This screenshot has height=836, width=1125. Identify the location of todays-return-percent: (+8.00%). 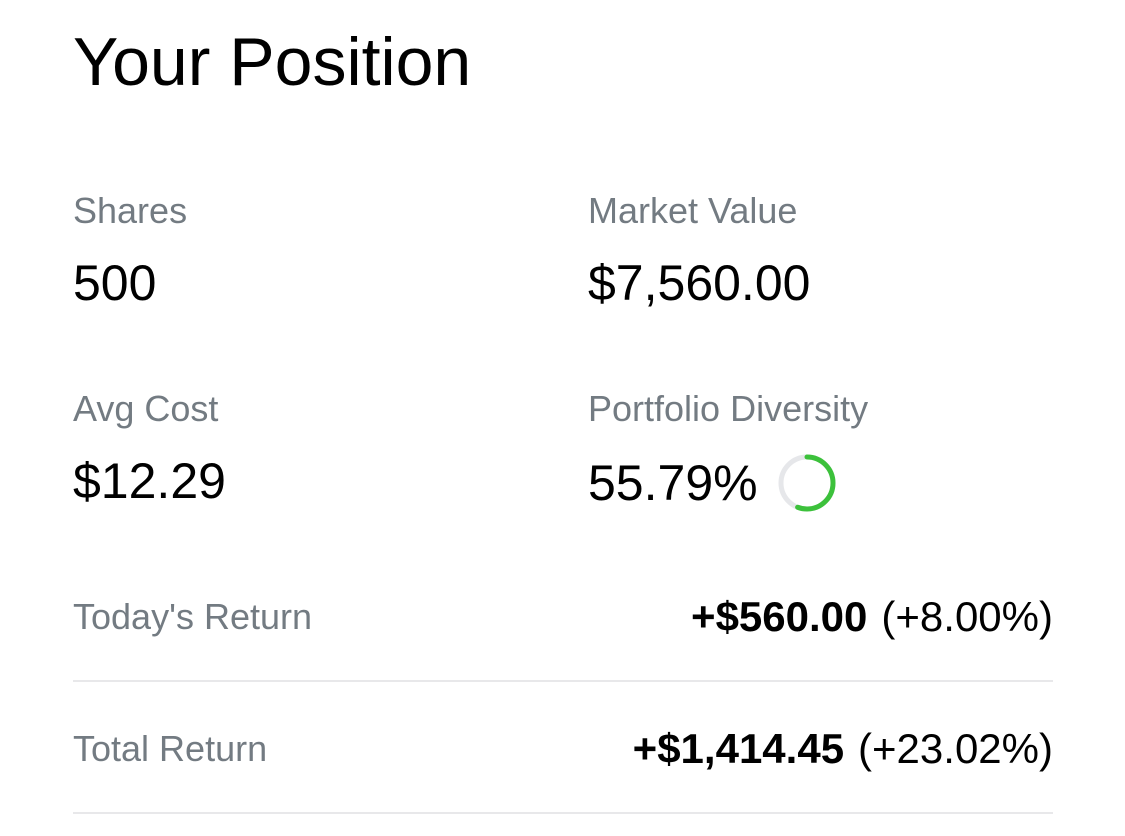
(967, 616).